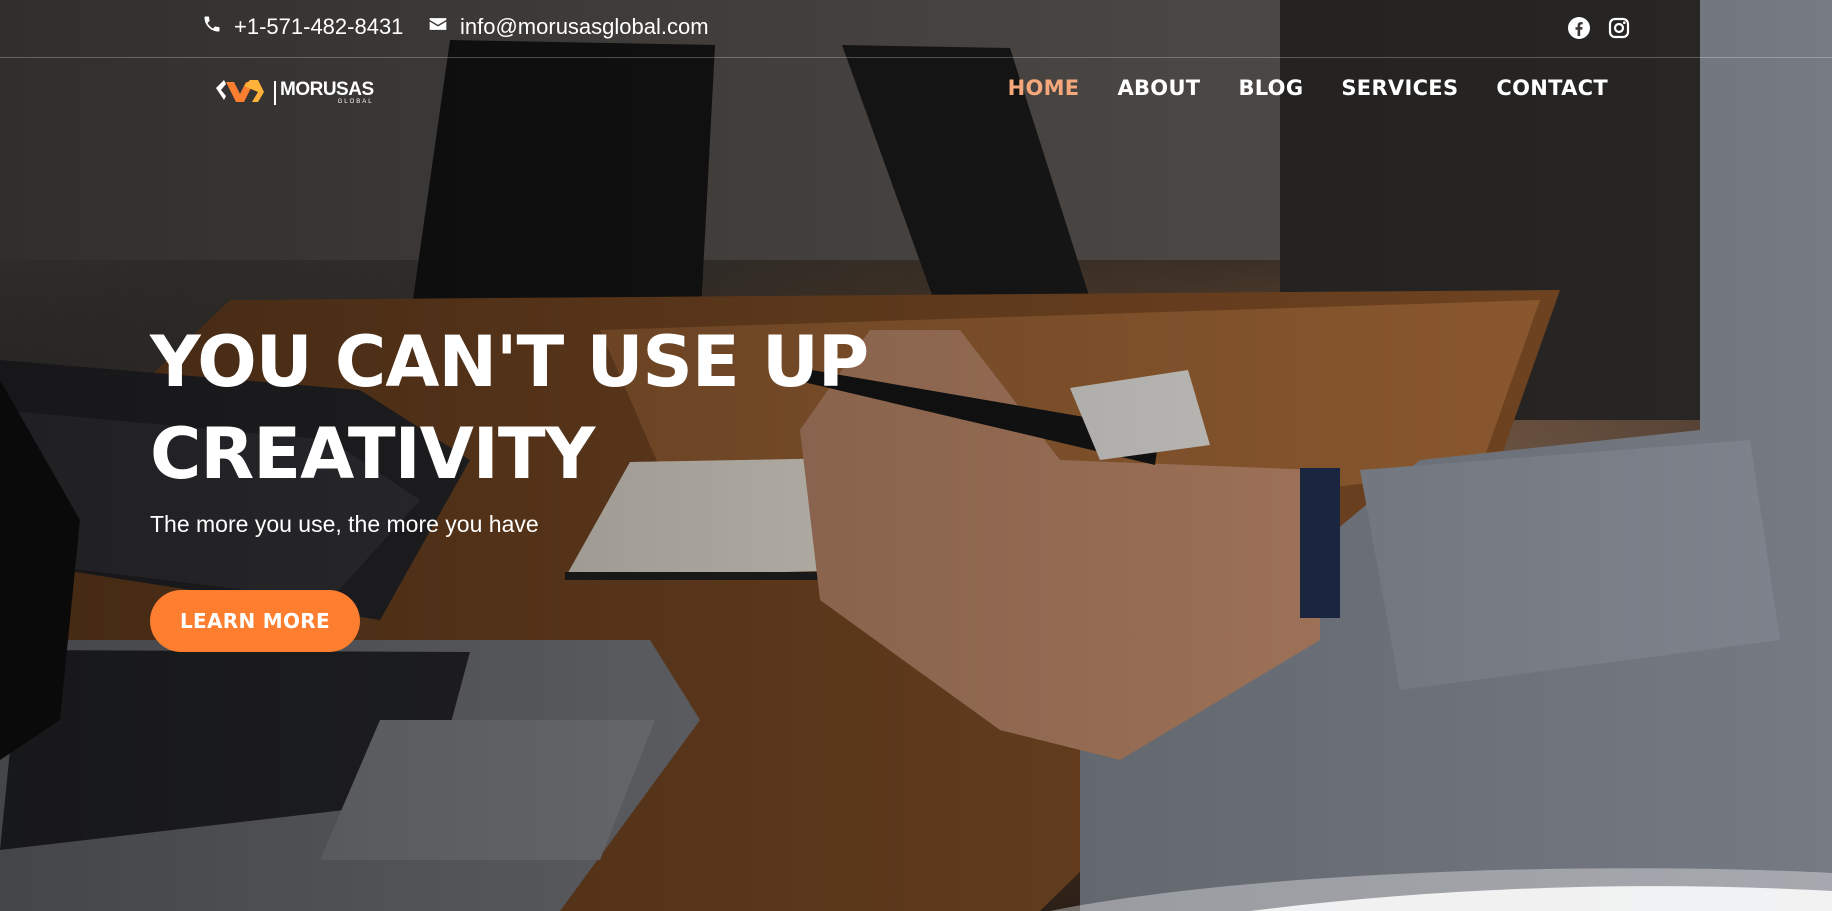  What do you see at coordinates (1308, 88) in the screenshot?
I see `main-nav: HOME ABOUT BLOG SERVICES CONTACT` at bounding box center [1308, 88].